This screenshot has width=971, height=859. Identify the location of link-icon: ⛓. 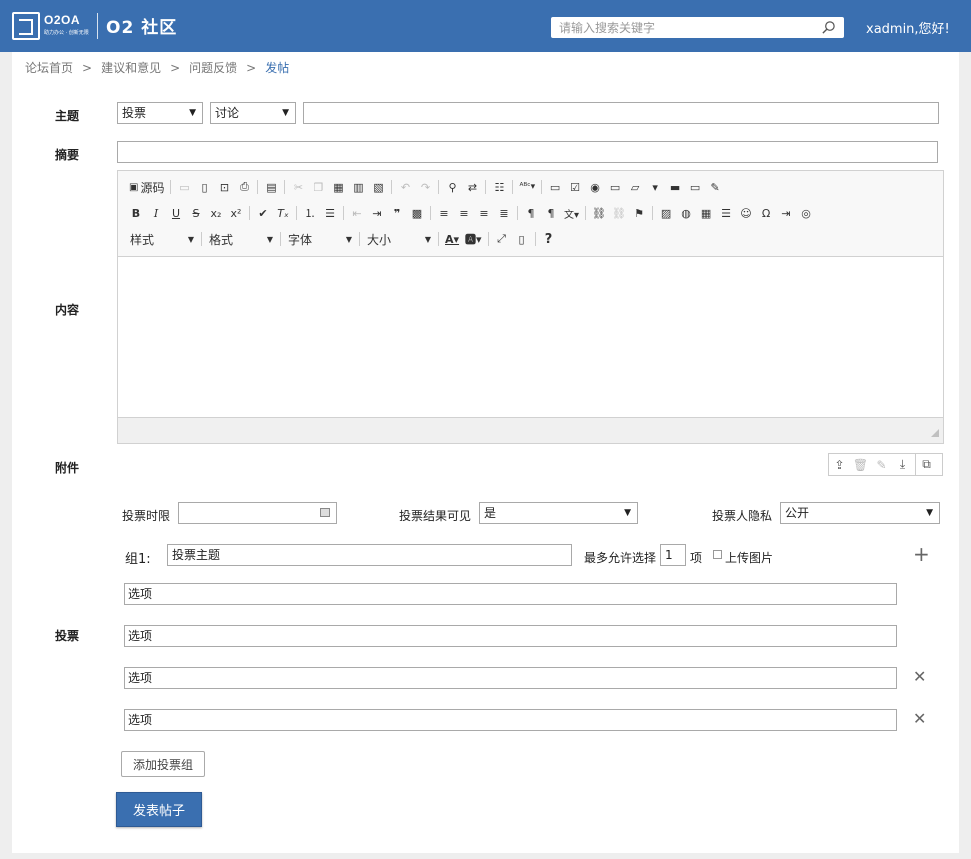
(599, 213).